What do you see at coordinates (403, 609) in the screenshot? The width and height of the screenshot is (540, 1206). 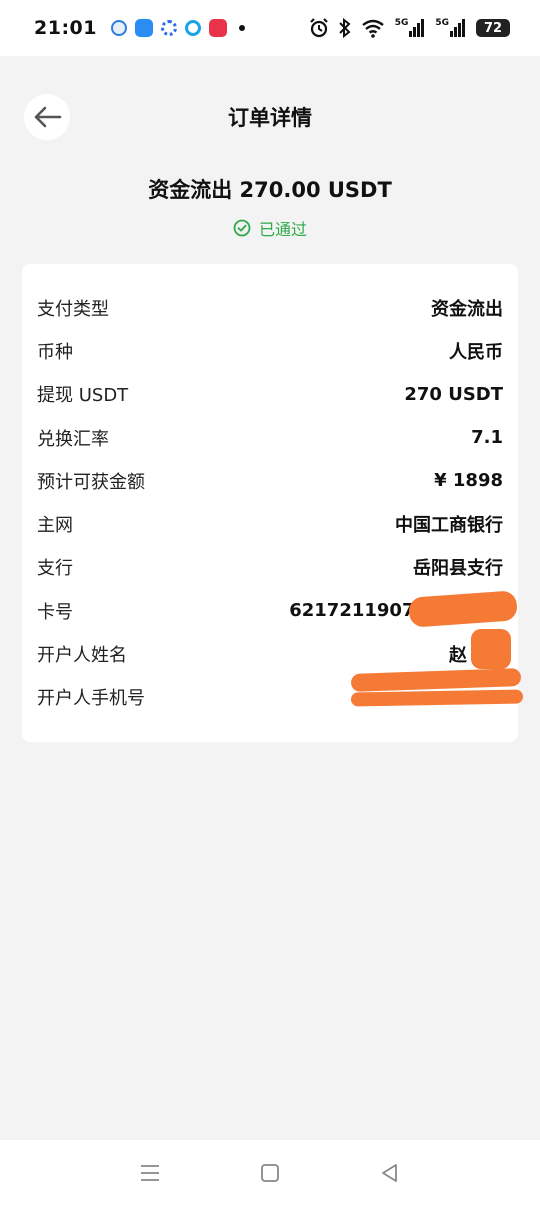 I see `detail-value: 62172119070` at bounding box center [403, 609].